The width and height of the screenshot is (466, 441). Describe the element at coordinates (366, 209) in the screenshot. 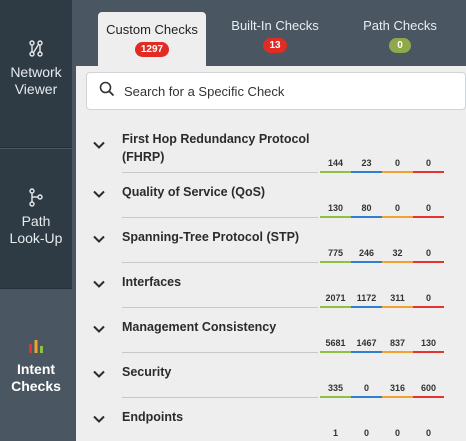

I see `info-count: 80` at that location.